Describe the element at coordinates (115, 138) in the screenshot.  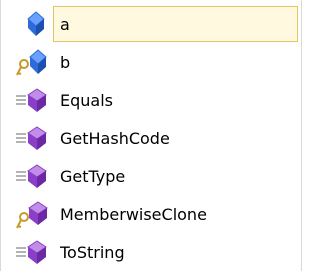
I see `completion-item-label: GetHashCode` at that location.